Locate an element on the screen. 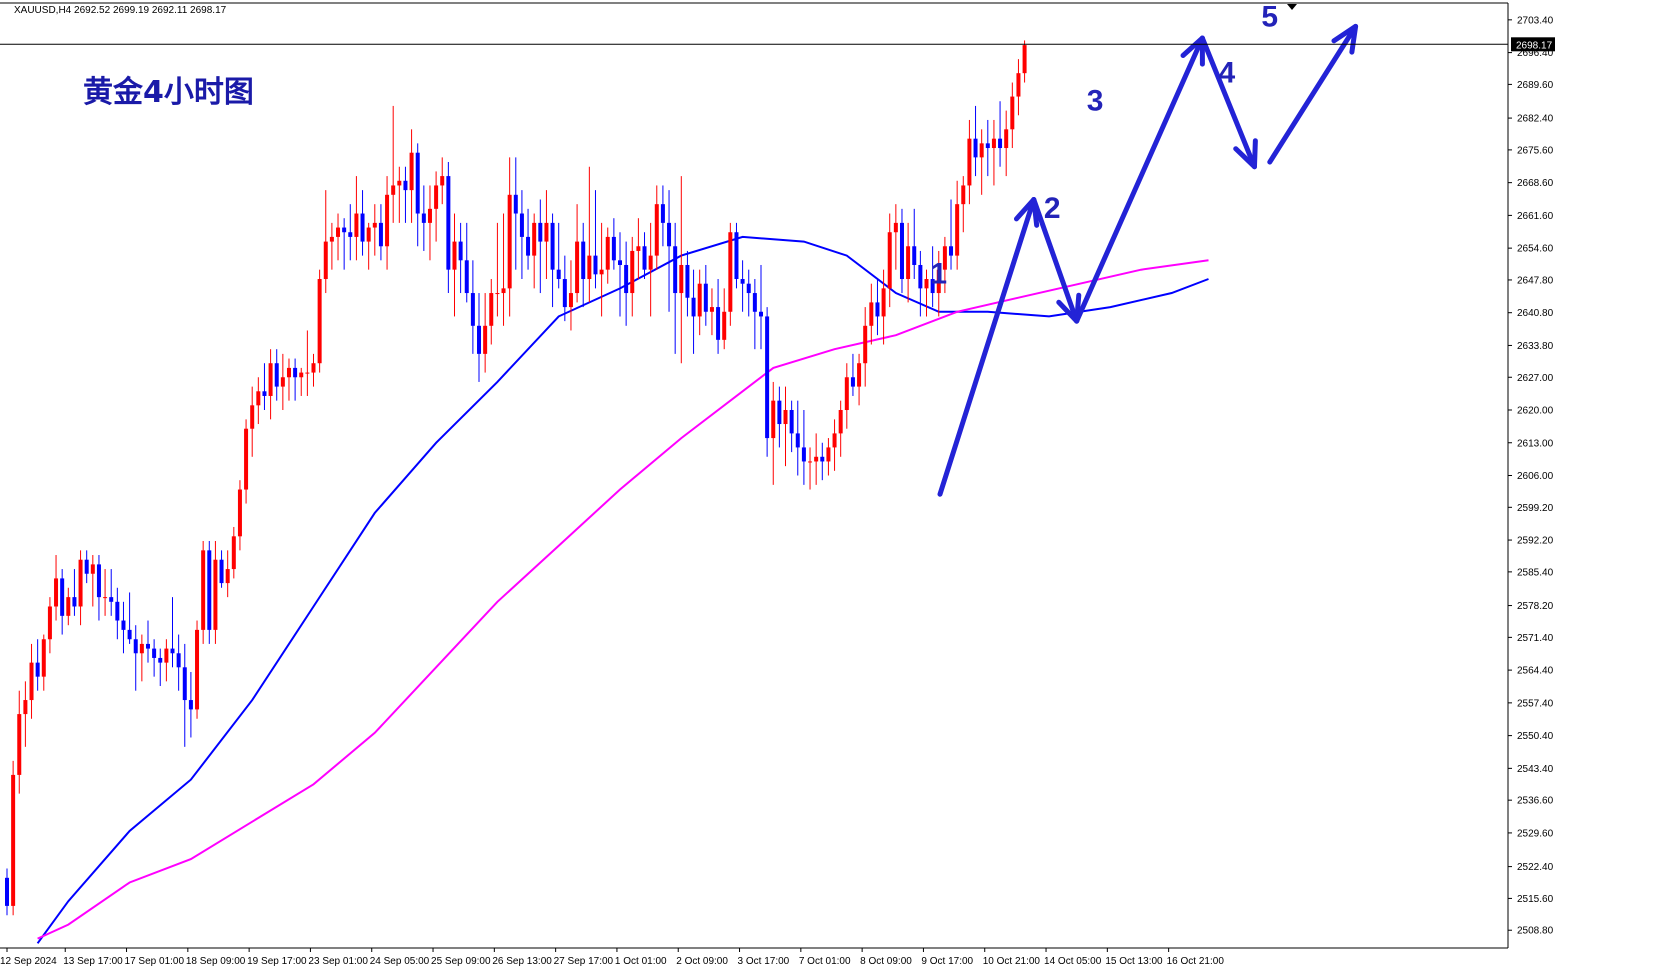  y-tick-label: 2550.40 is located at coordinates (1535, 736).